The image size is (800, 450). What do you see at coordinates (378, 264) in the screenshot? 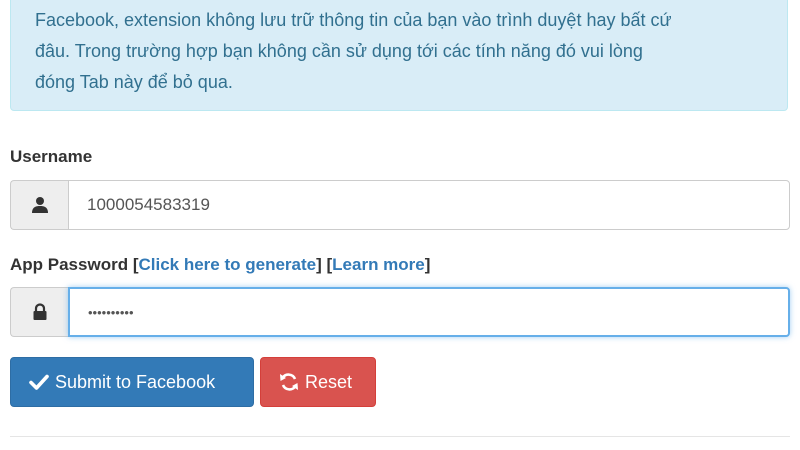
I see `learn-more-link: Learn more` at bounding box center [378, 264].